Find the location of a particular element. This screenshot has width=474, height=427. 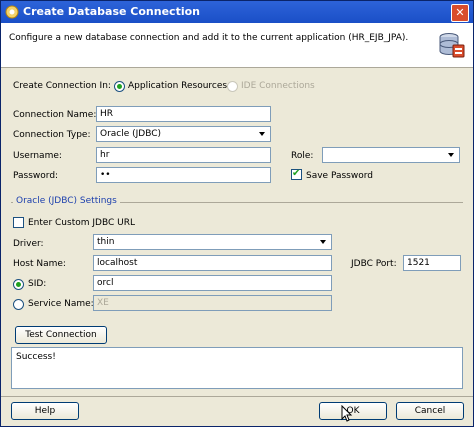

app-icon is located at coordinates (12, 12).